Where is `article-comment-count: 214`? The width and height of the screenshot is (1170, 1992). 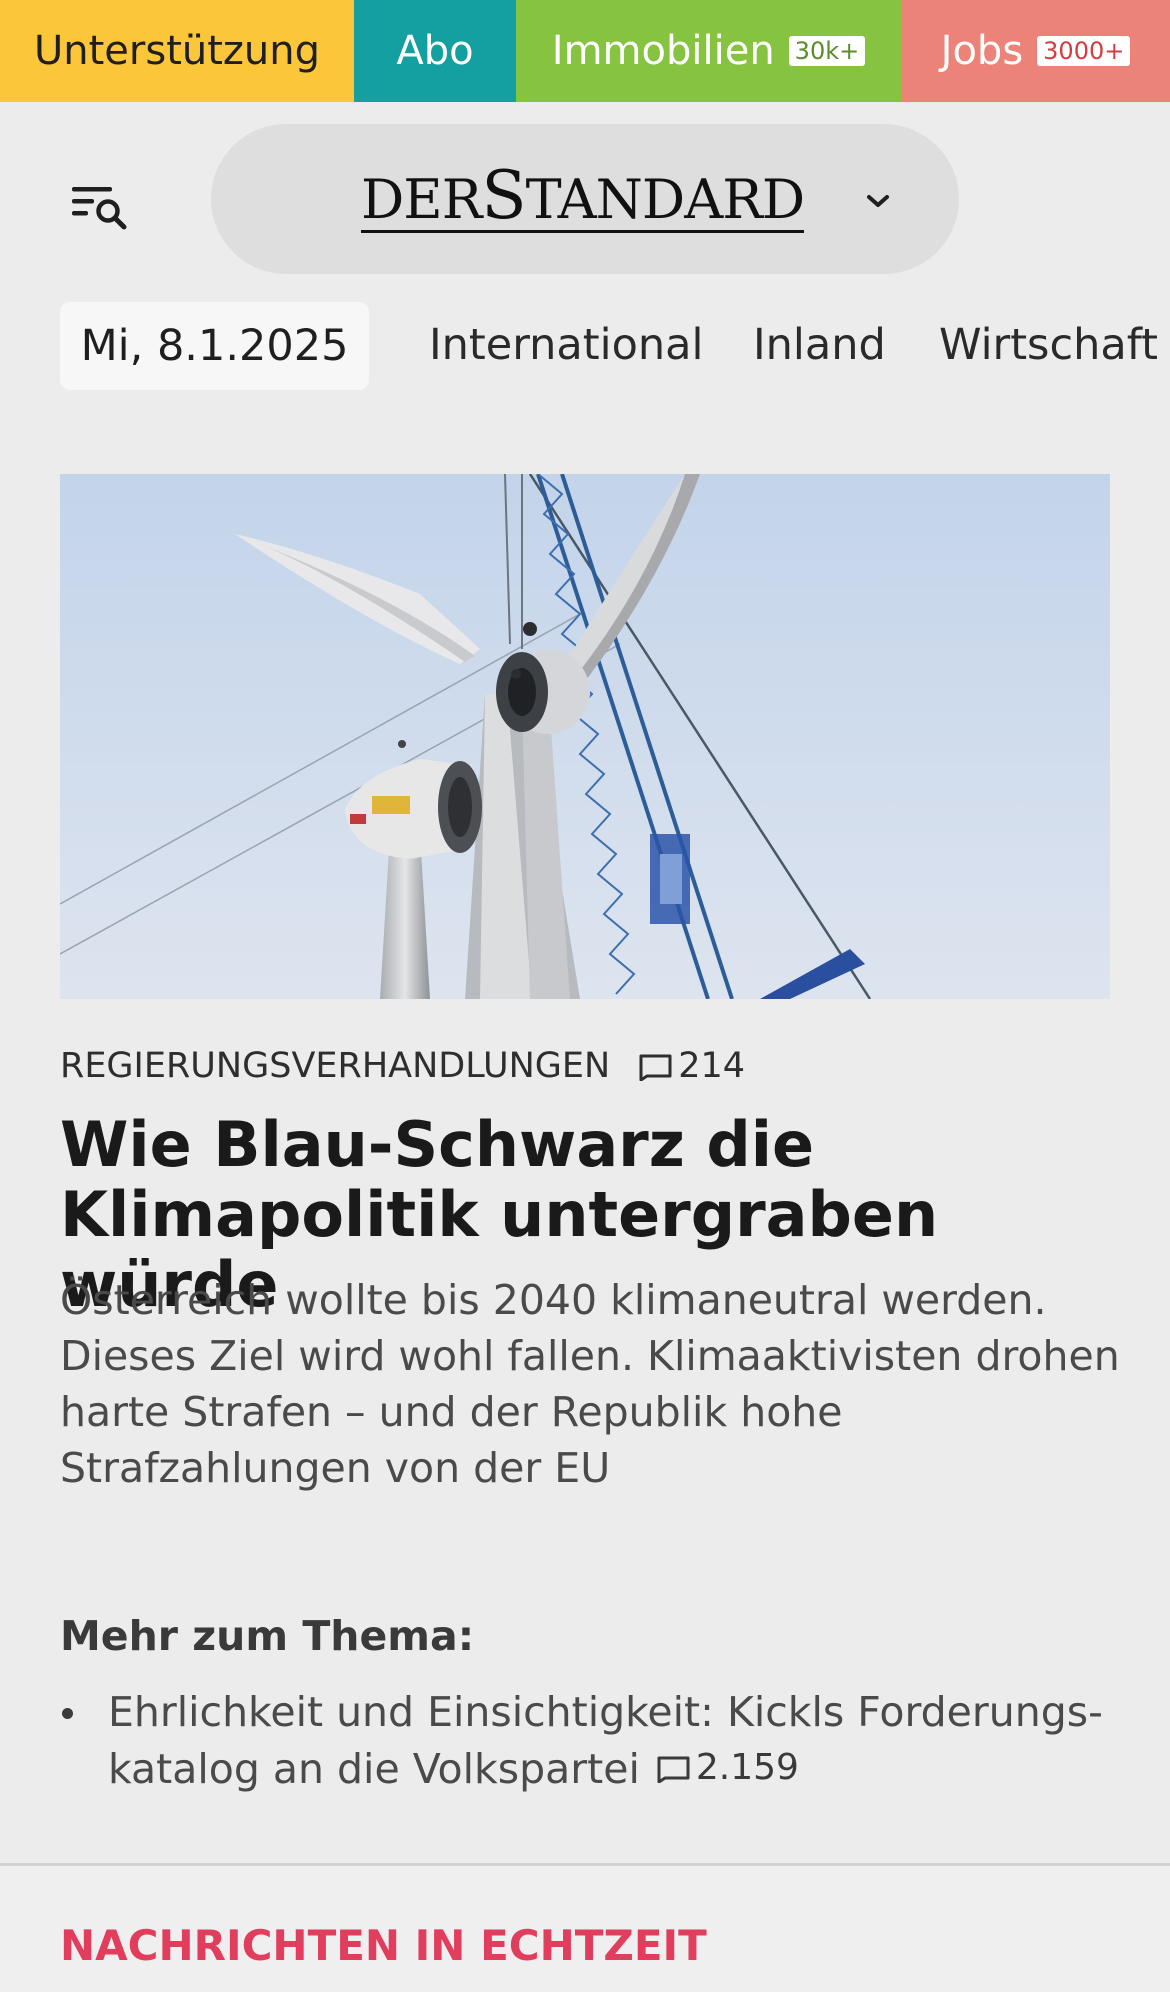
article-comment-count: 214 is located at coordinates (712, 1066).